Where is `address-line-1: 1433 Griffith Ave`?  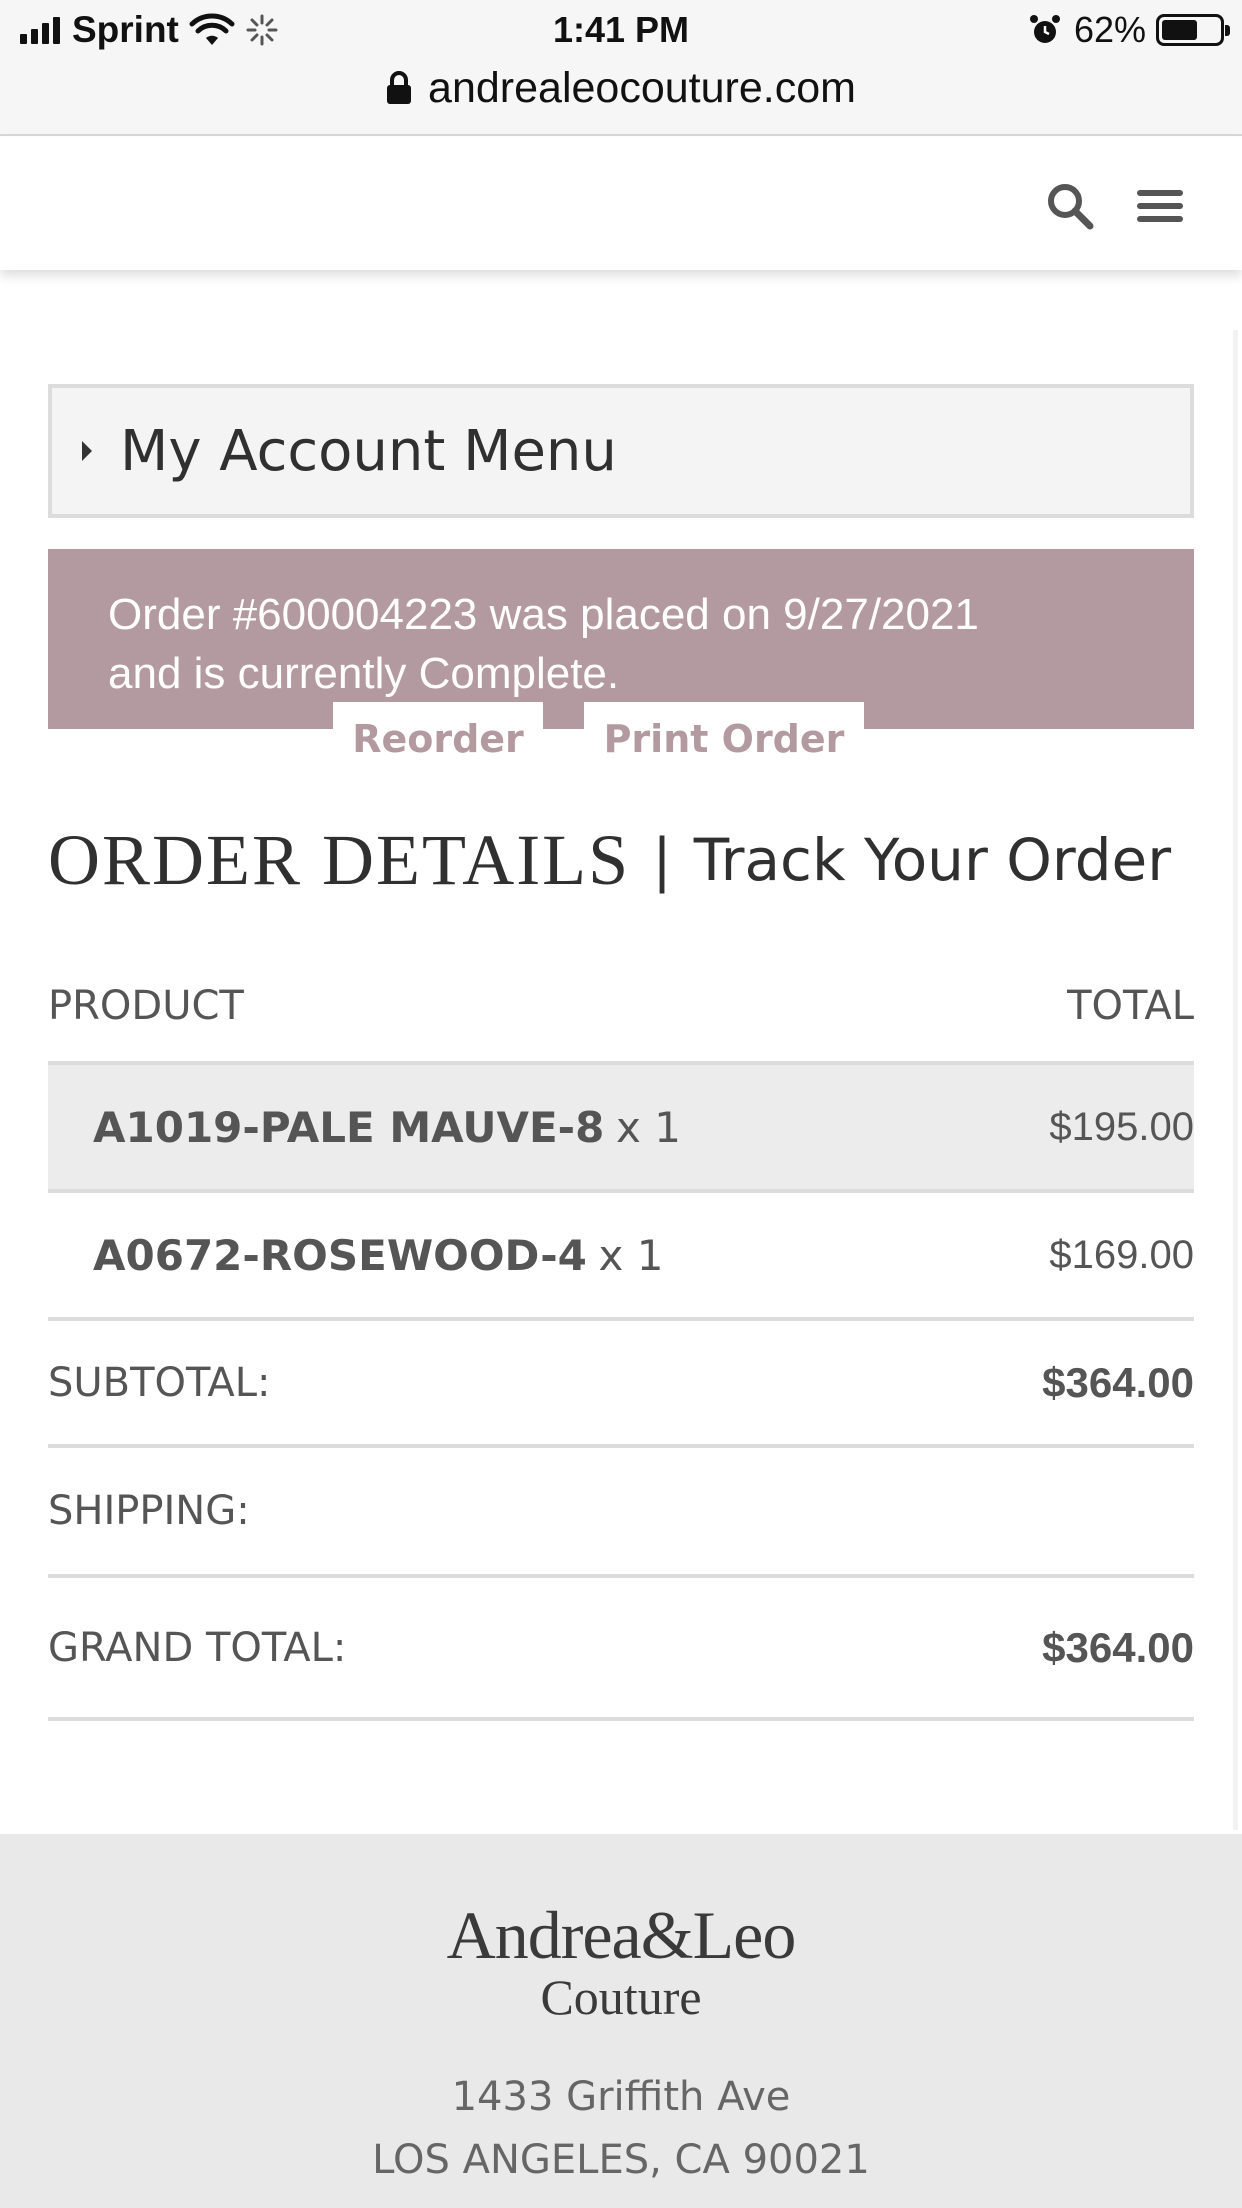 address-line-1: 1433 Griffith Ave is located at coordinates (621, 2097).